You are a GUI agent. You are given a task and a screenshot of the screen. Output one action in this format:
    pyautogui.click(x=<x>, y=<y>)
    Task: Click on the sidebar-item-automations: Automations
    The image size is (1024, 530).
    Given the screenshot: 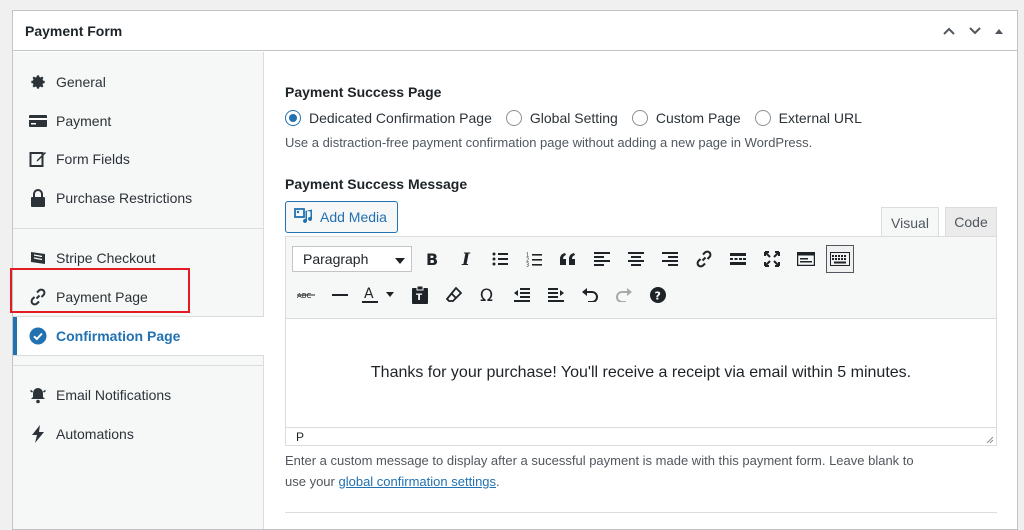 What is the action you would take?
    pyautogui.click(x=138, y=434)
    